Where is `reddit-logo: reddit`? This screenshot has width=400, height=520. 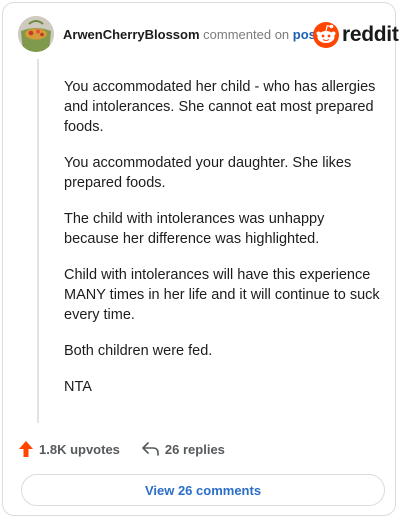 reddit-logo: reddit is located at coordinates (356, 35).